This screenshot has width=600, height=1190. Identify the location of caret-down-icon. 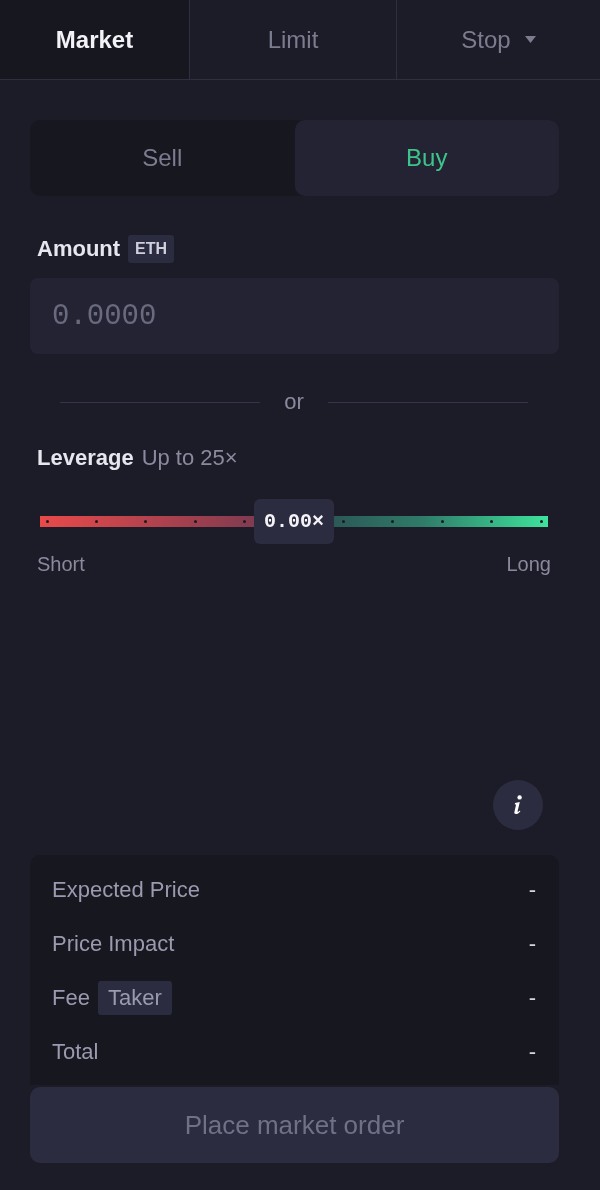
(530, 39).